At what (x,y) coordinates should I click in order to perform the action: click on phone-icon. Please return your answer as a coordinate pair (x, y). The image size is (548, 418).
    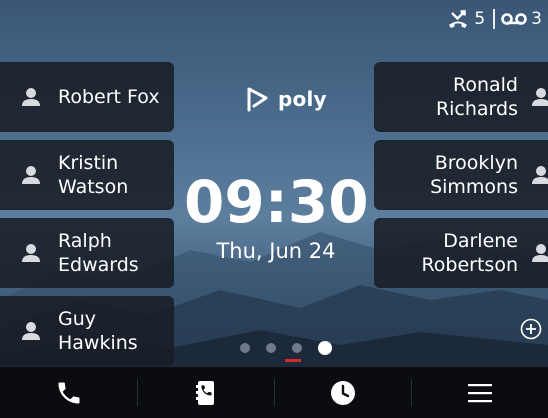
    Looking at the image, I should click on (68, 392).